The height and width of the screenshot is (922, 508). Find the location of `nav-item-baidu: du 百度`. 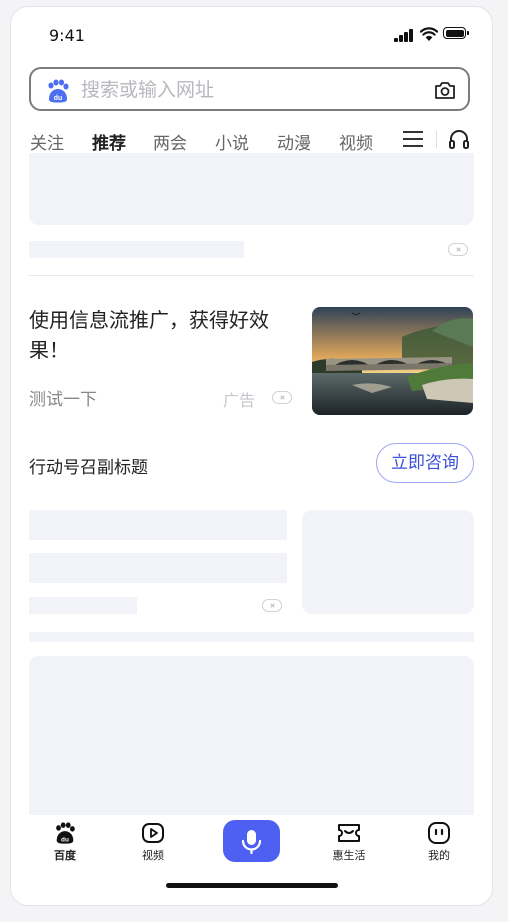

nav-item-baidu: du 百度 is located at coordinates (65, 842).